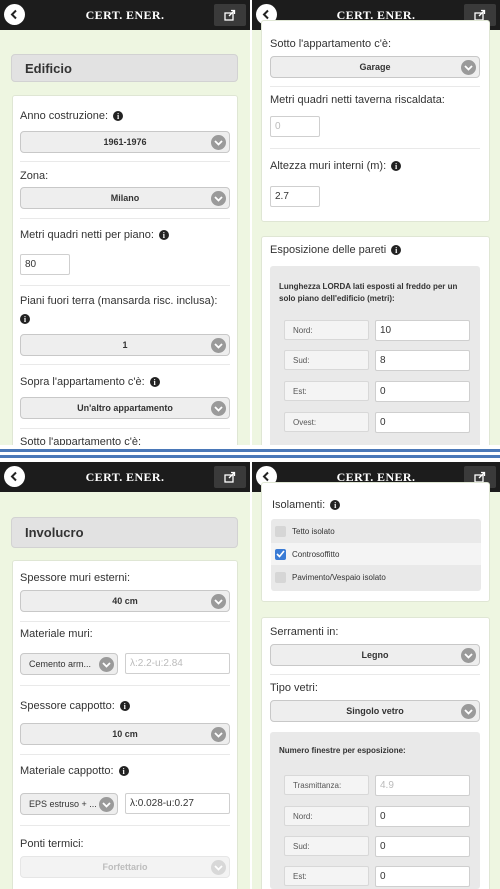 The image size is (500, 889). What do you see at coordinates (34, 176) in the screenshot?
I see `zona-label: Zona:` at bounding box center [34, 176].